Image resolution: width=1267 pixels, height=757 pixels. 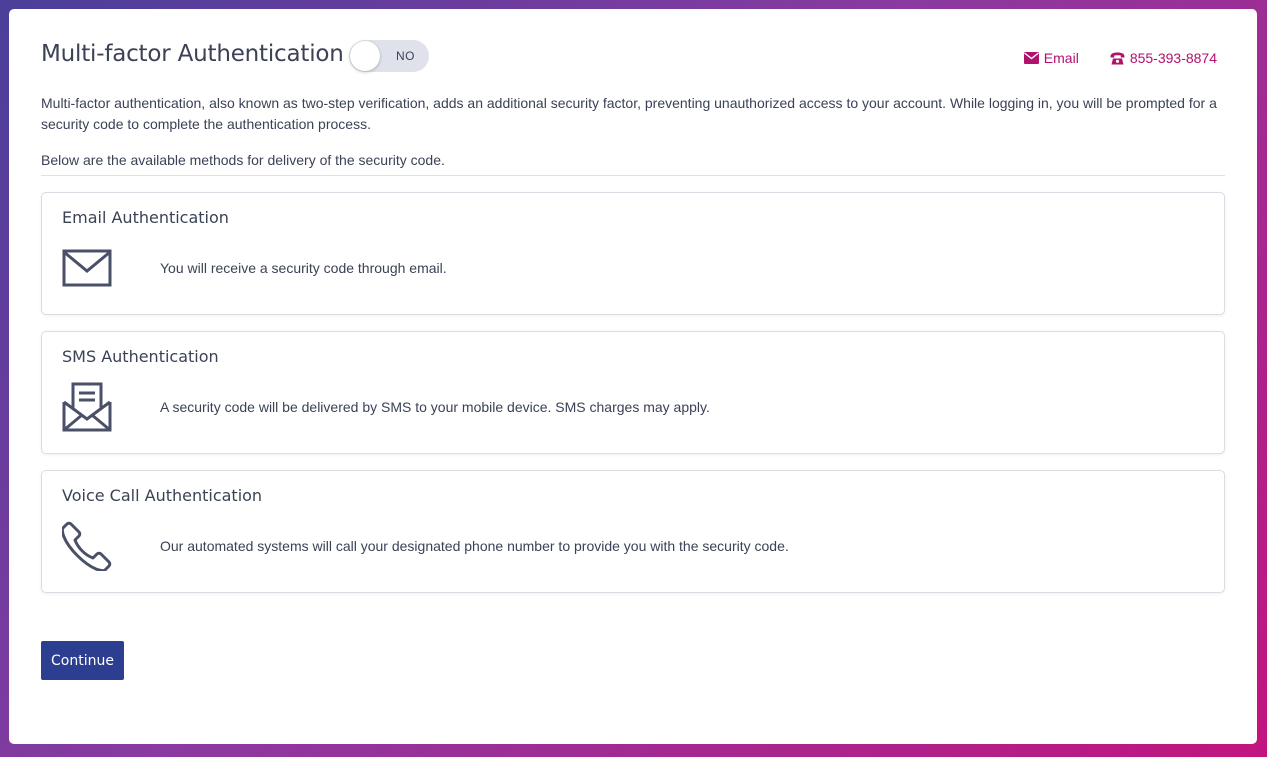 I want to click on phone-handset-icon, so click(x=87, y=546).